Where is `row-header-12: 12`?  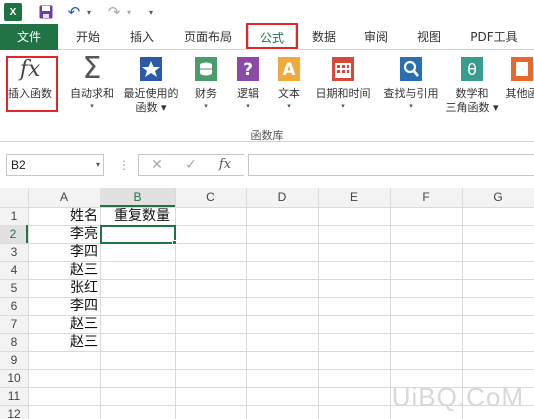 row-header-12: 12 is located at coordinates (14, 412).